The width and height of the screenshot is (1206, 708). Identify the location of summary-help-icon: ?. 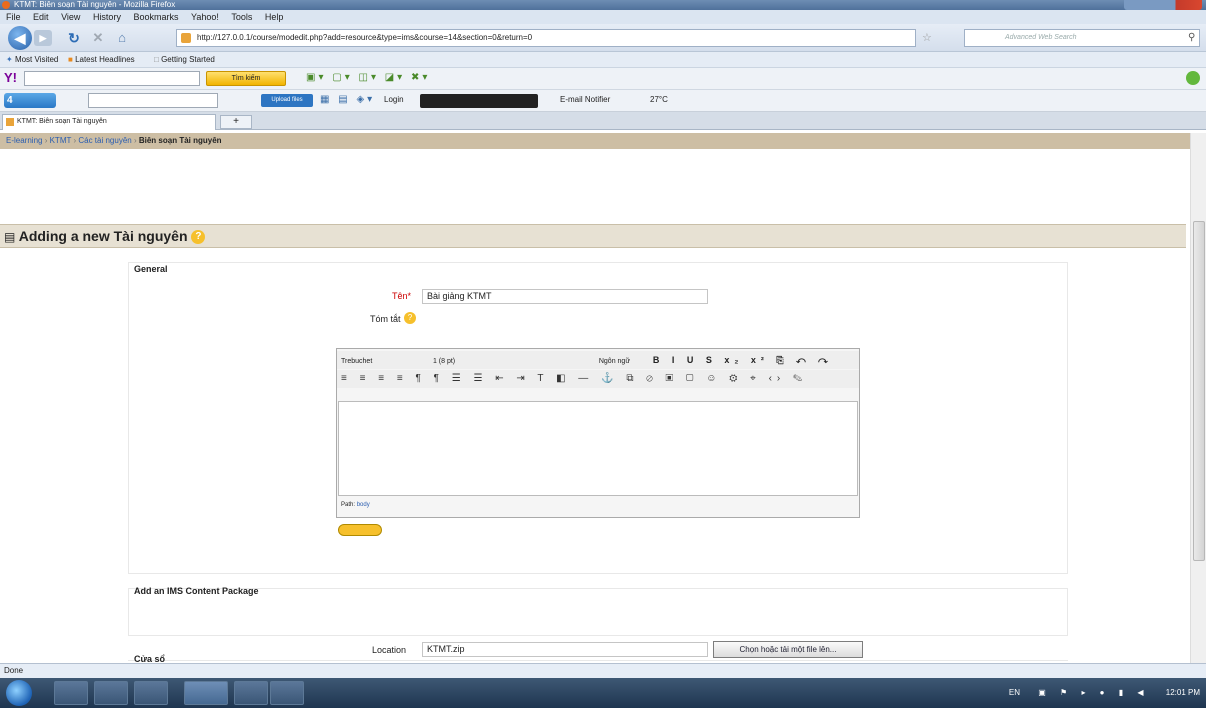
(410, 318).